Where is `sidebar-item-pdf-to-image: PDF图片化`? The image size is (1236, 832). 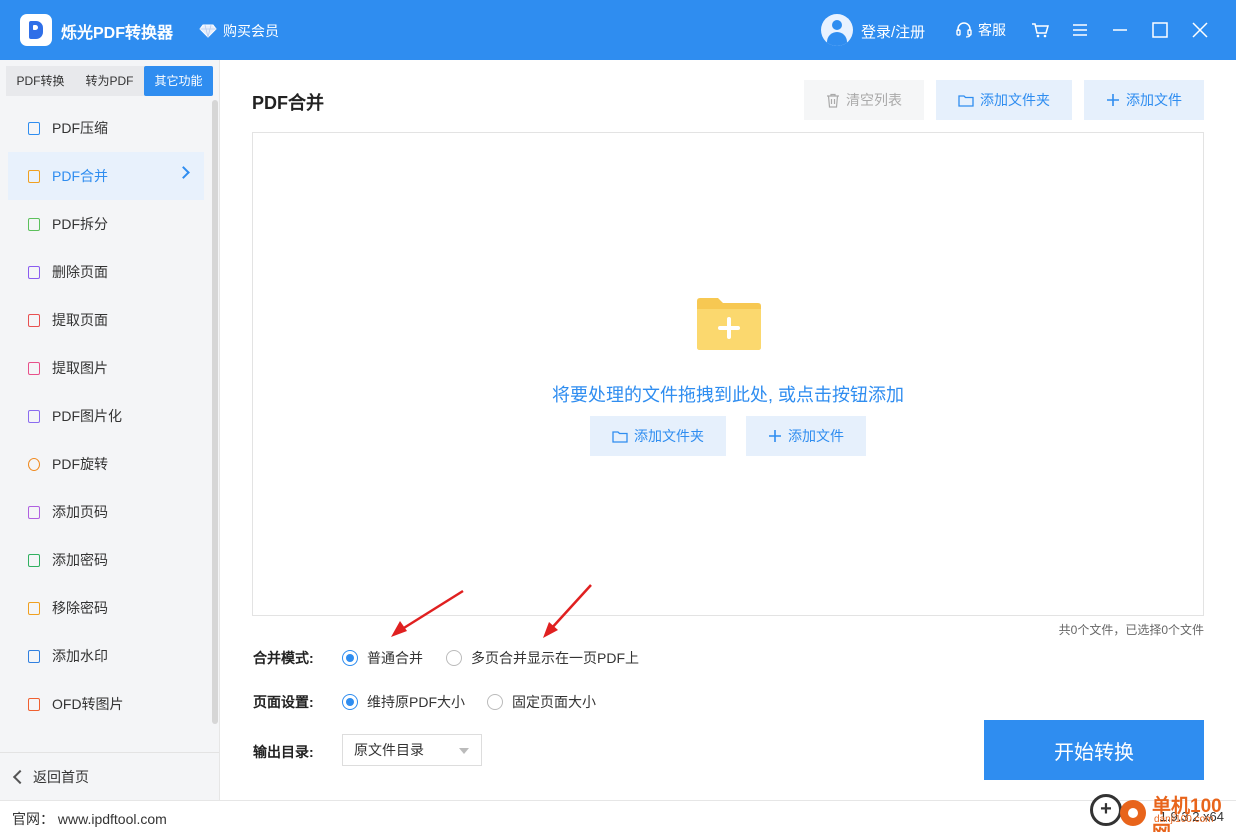 sidebar-item-pdf-to-image: PDF图片化 is located at coordinates (106, 416).